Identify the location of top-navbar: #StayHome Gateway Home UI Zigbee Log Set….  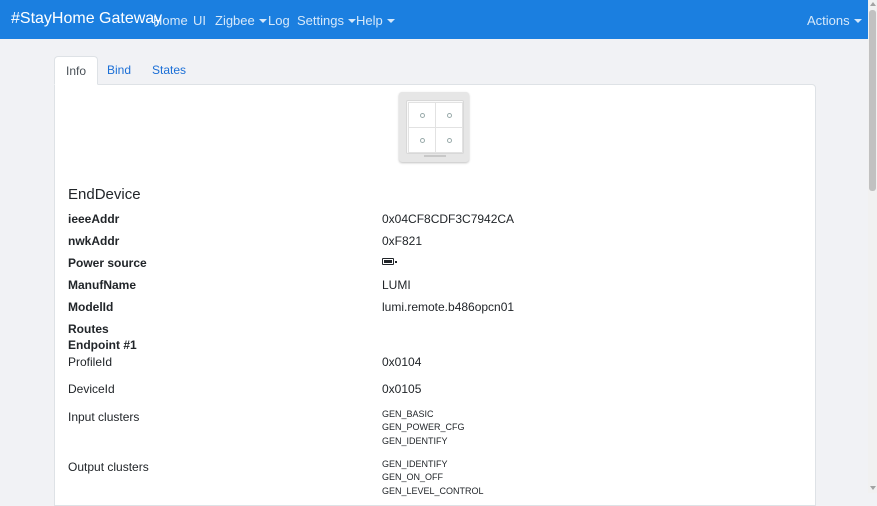
(434, 19).